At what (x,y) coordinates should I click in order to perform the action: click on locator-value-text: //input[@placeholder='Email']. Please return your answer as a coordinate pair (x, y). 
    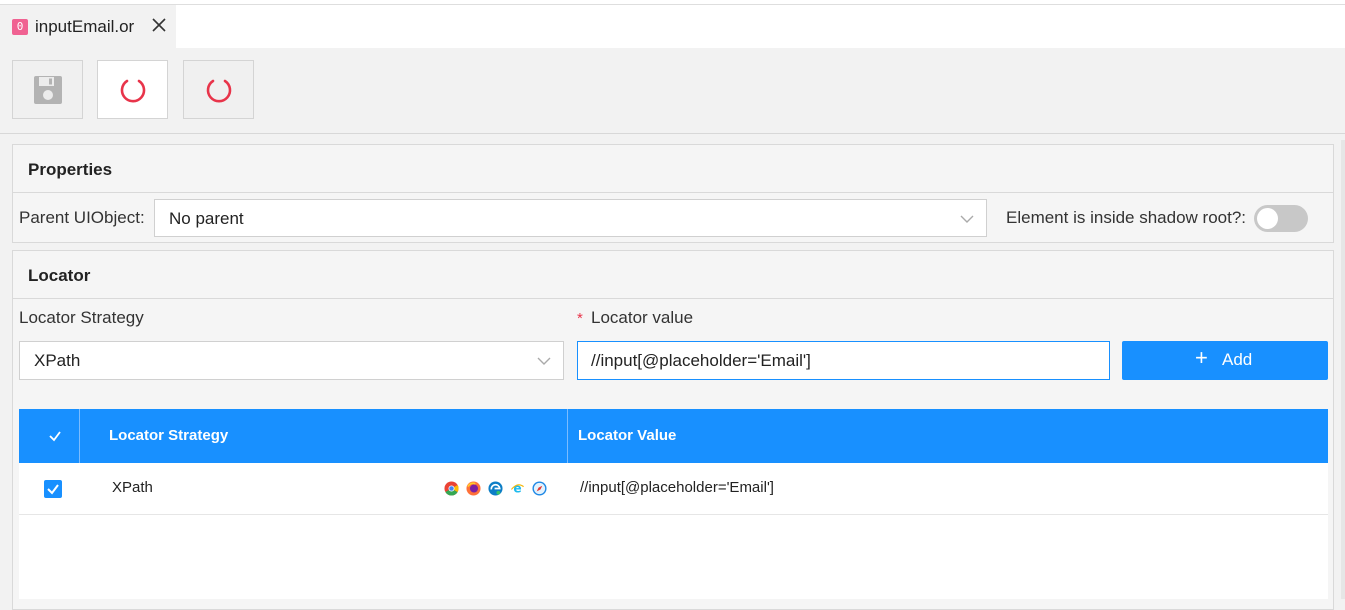
    Looking at the image, I should click on (701, 360).